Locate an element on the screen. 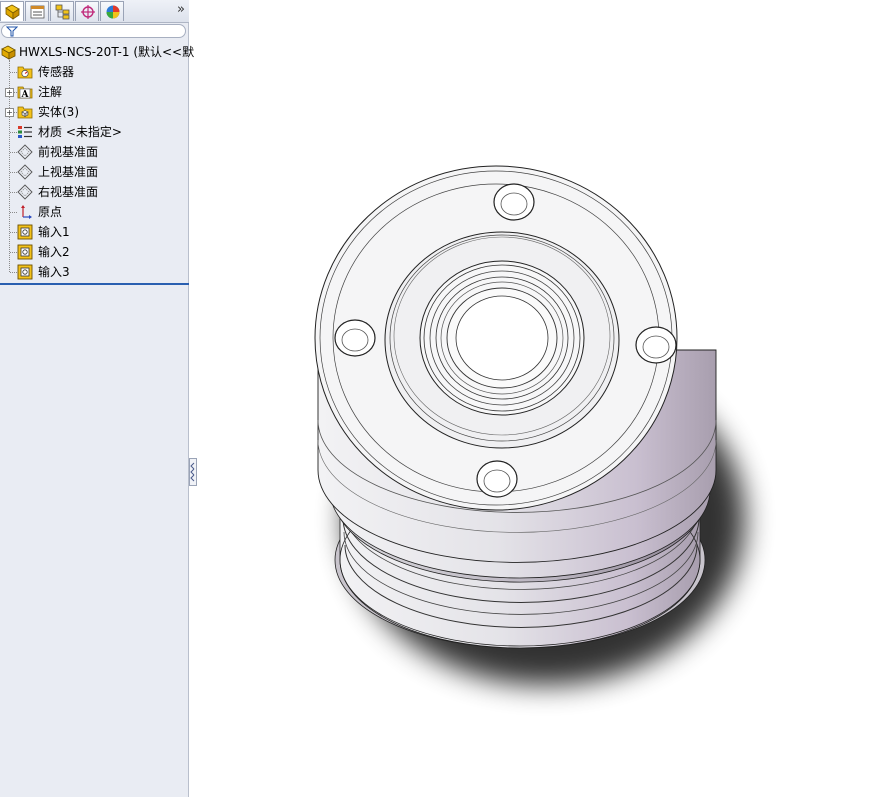 This screenshot has height=797, width=871. filter-funnel-icon is located at coordinates (12, 31).